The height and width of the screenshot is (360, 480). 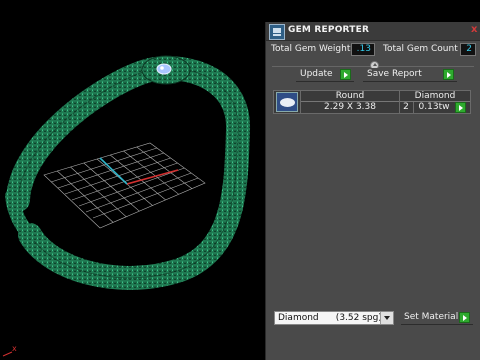 I want to click on set-material-button: Set Material, so click(x=437, y=318).